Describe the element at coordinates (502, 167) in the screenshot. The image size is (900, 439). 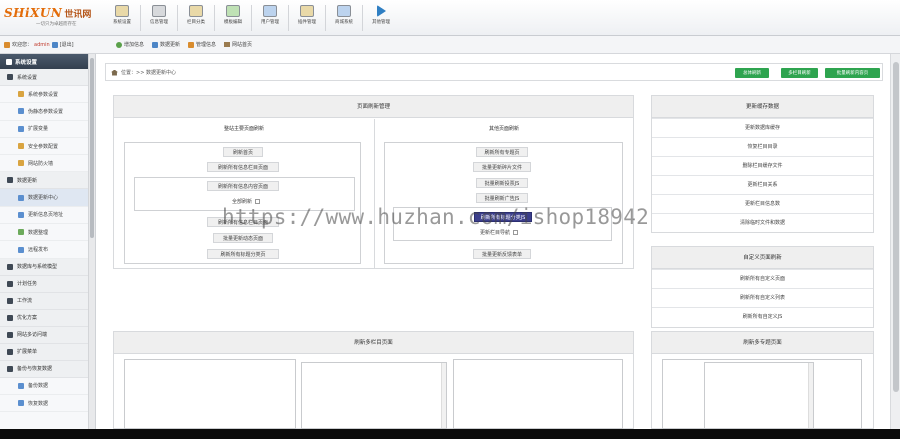
I see `batch-update-fragments-button: 批量更新碎片文件` at that location.